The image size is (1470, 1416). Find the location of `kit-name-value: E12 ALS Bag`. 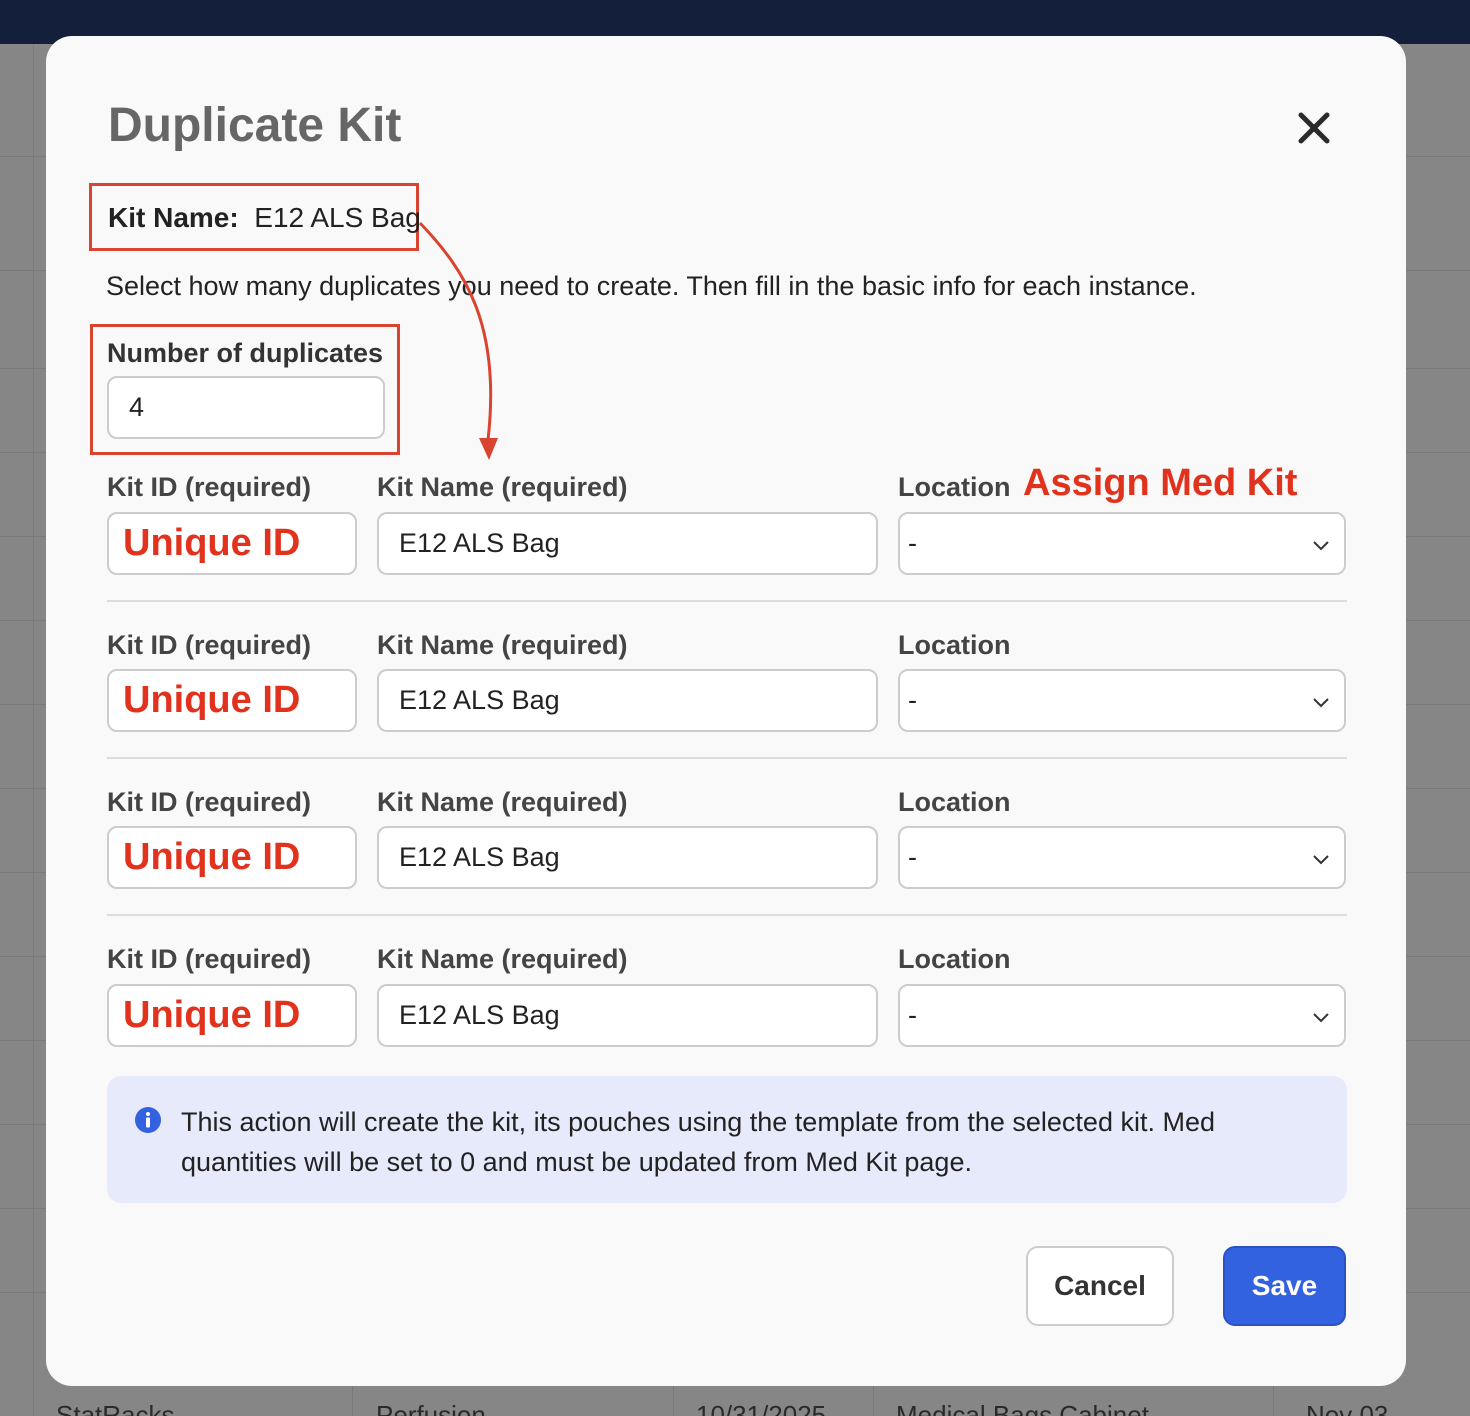

kit-name-value: E12 ALS Bag is located at coordinates (337, 217).